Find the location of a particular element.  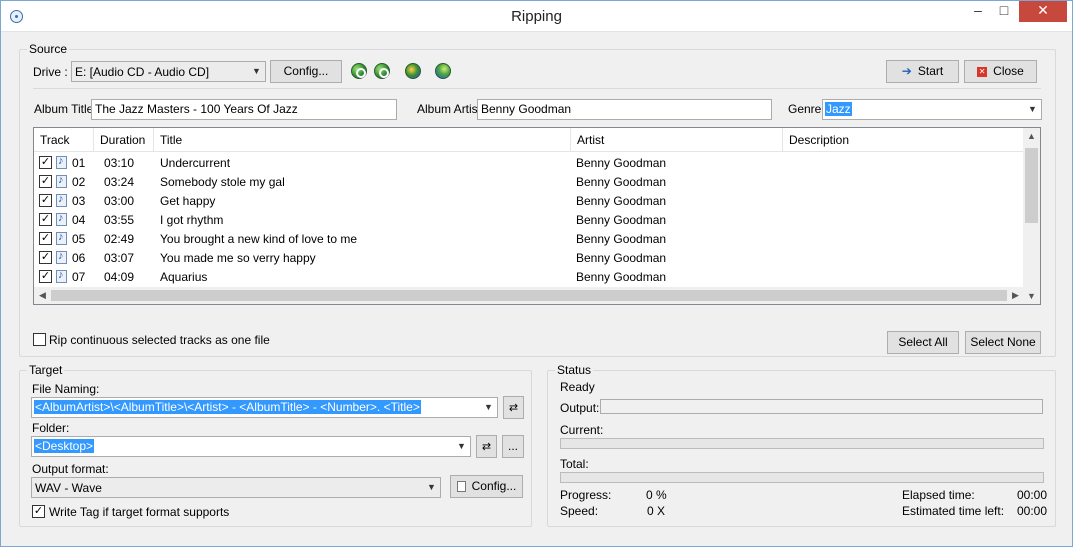

track-duration: 03:00 is located at coordinates (119, 201).